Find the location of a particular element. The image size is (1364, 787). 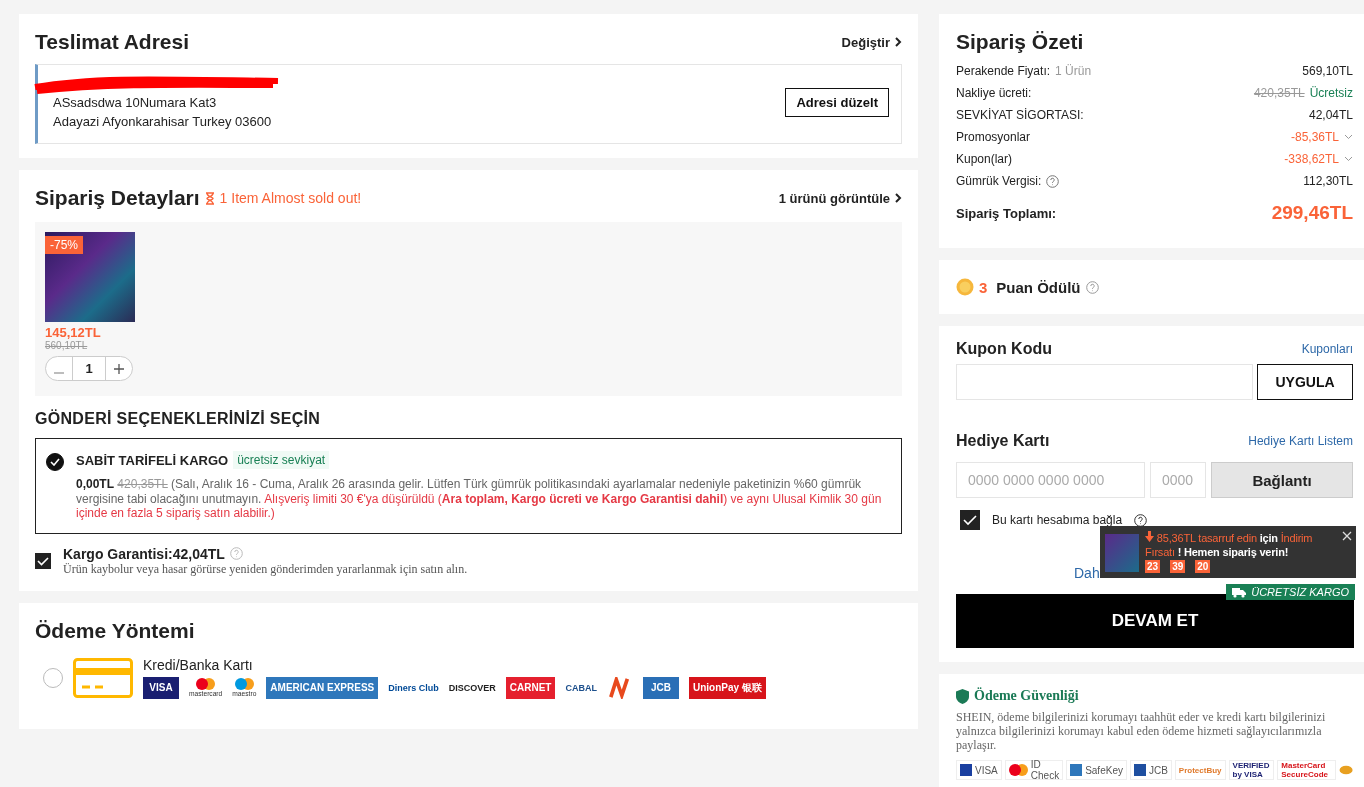

summary-value: 42,04TL is located at coordinates (1330, 115).